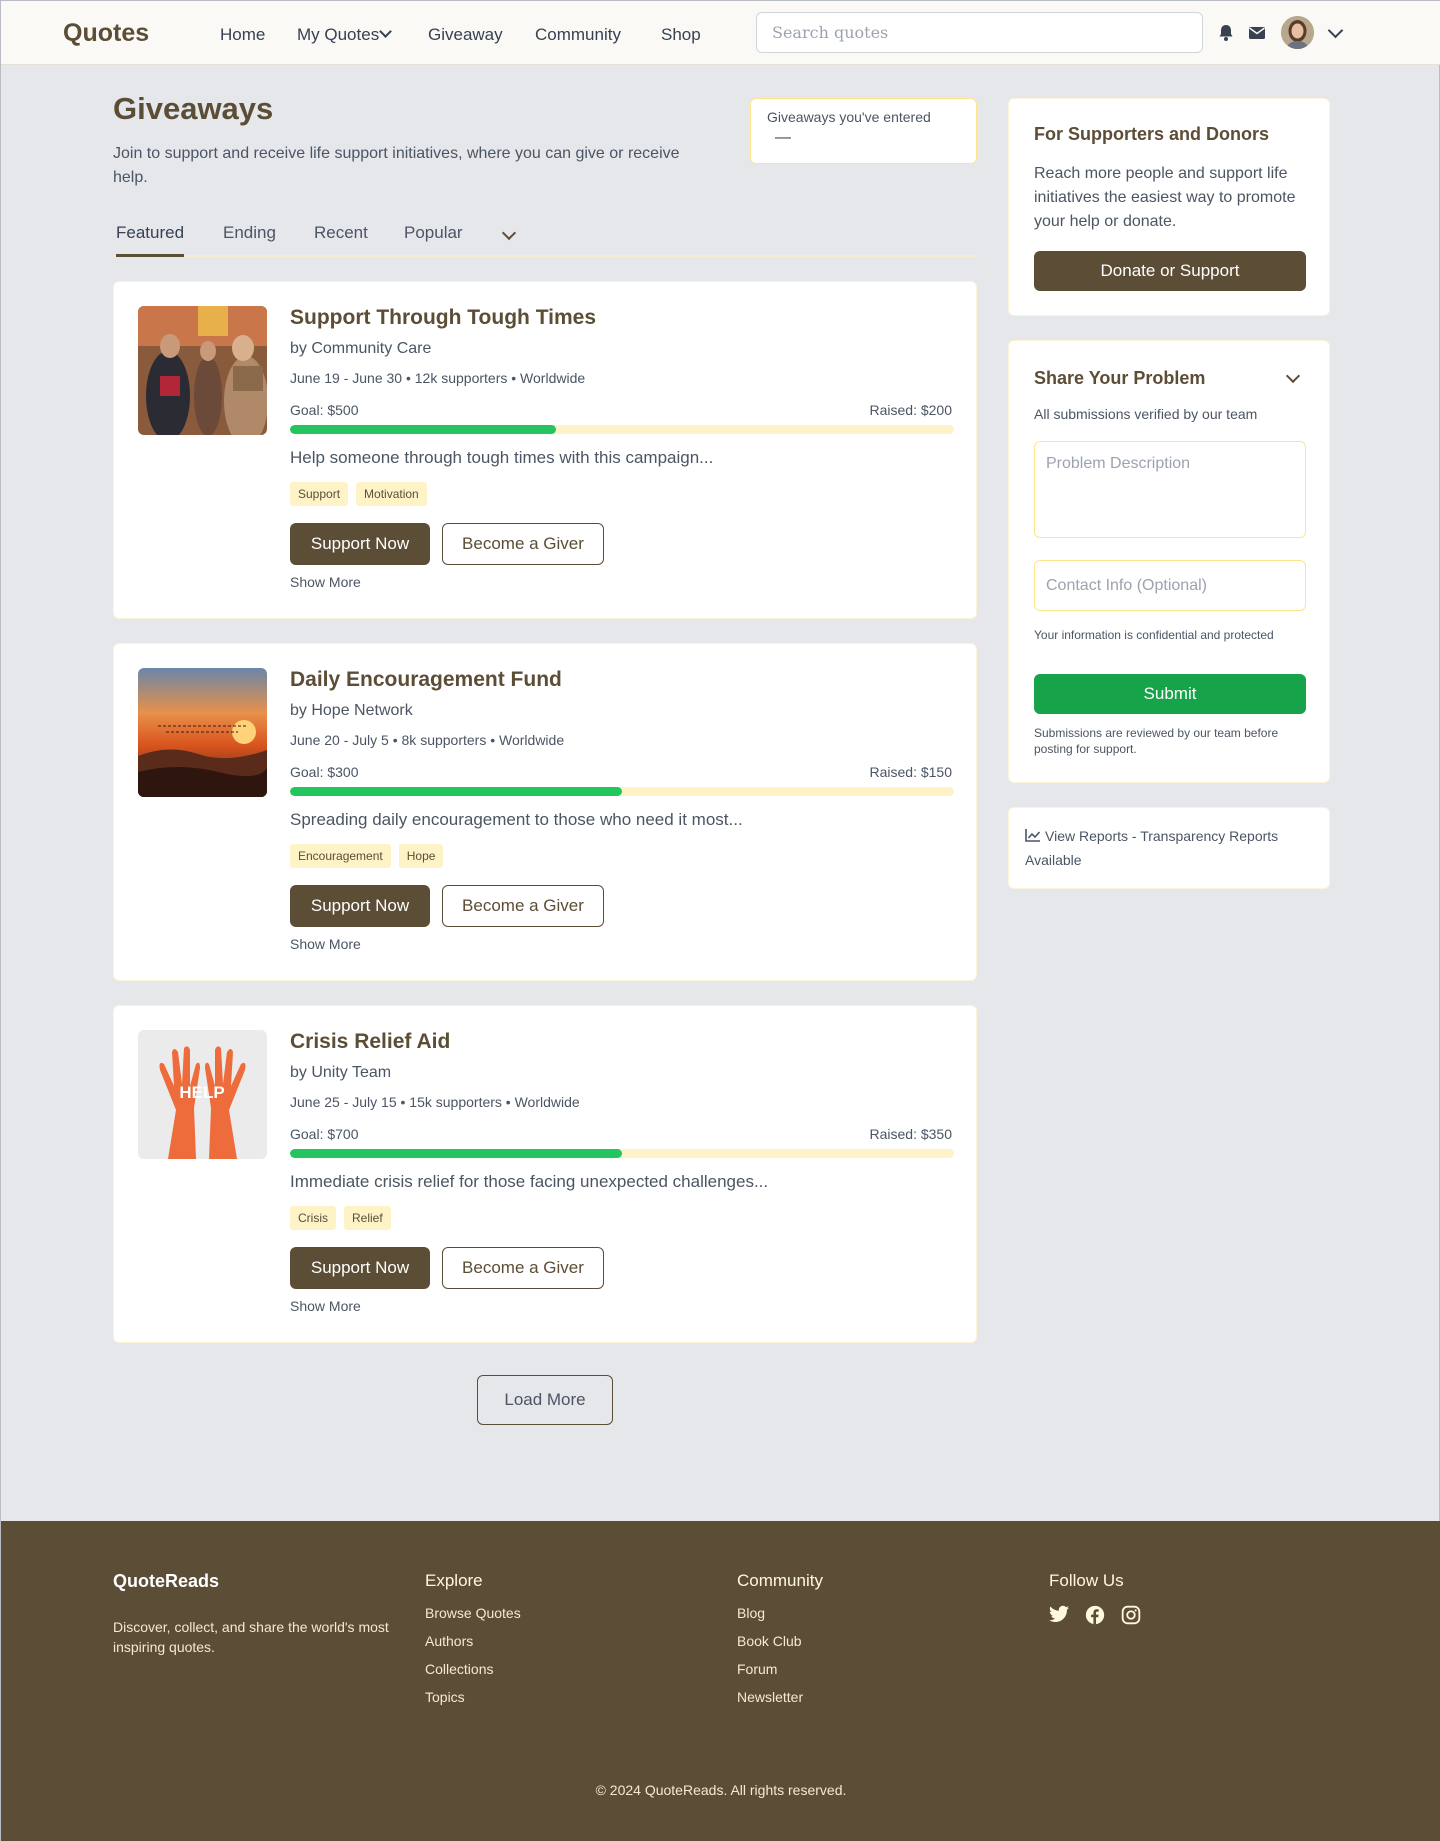 The width and height of the screenshot is (1440, 1841). Describe the element at coordinates (443, 318) in the screenshot. I see `campaign-title: Support Through Tough Times` at that location.